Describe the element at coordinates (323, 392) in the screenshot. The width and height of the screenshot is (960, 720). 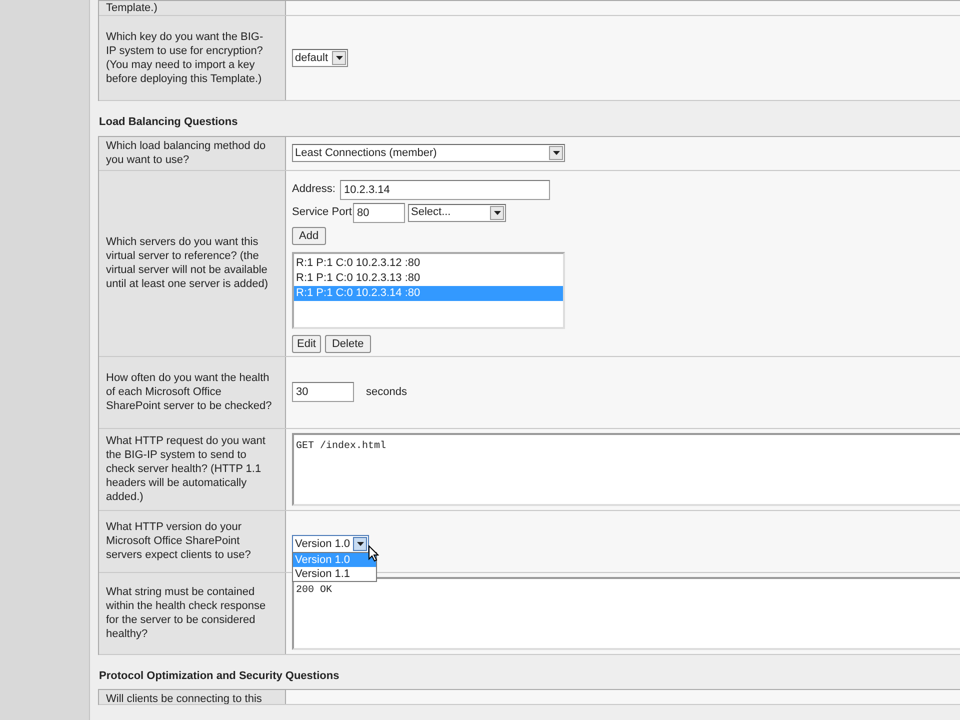
I see `interval-field: 30` at that location.